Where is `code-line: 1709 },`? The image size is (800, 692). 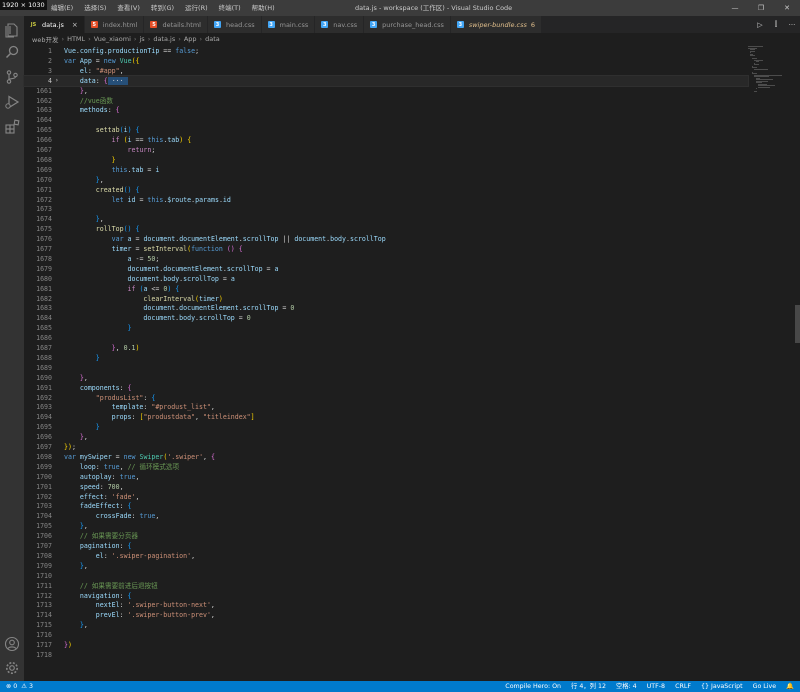 code-line: 1709 }, is located at coordinates (386, 566).